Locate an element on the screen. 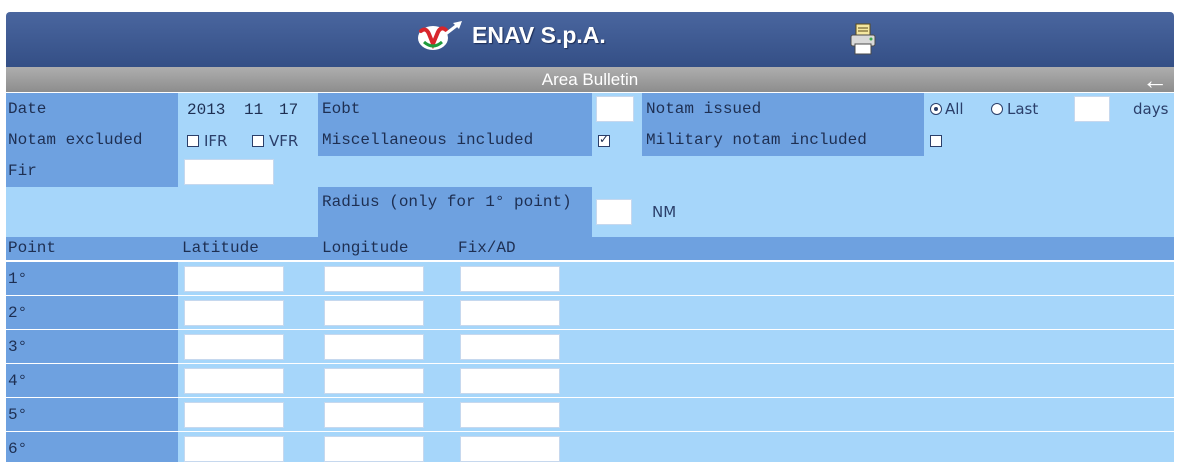  radius-label-cell: Radius (only for 1° point) is located at coordinates (455, 212).